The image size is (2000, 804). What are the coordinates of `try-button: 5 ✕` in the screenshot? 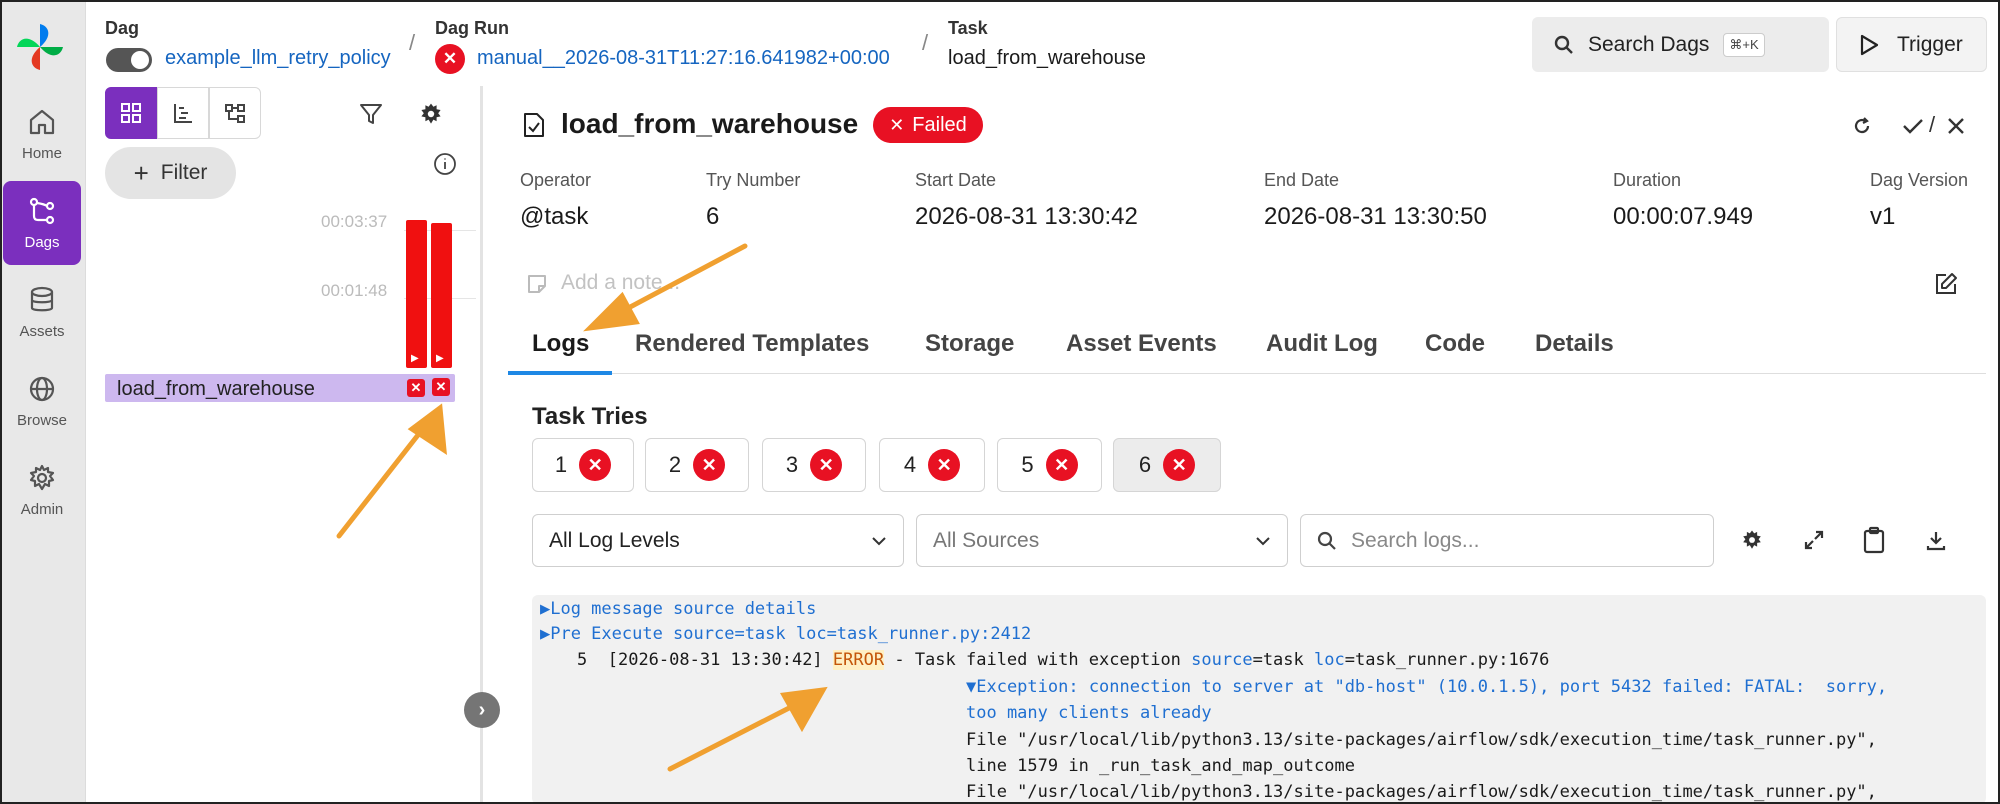 It's located at (1049, 465).